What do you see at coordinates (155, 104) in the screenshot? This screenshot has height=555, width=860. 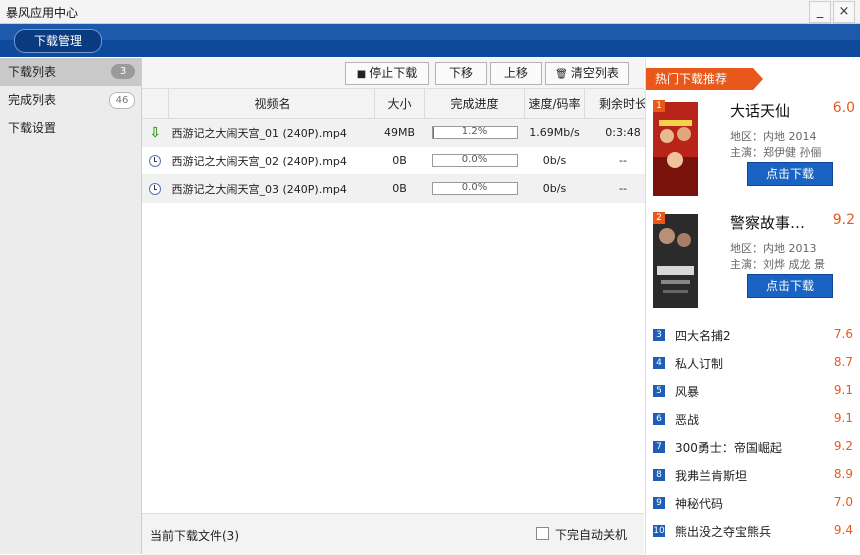 I see `header-status` at bounding box center [155, 104].